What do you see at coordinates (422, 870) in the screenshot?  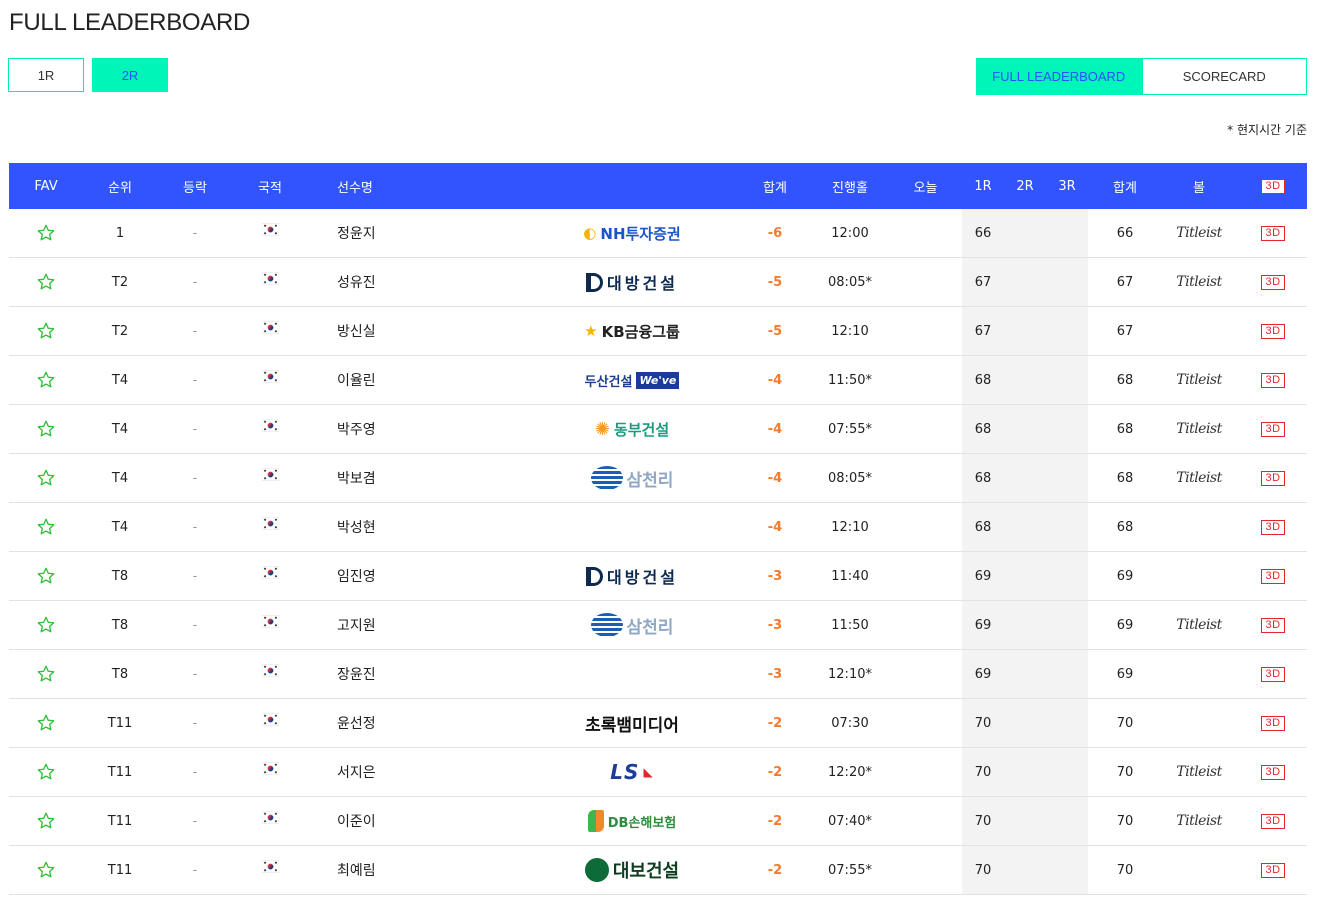 I see `player-name-cell: 최예림` at bounding box center [422, 870].